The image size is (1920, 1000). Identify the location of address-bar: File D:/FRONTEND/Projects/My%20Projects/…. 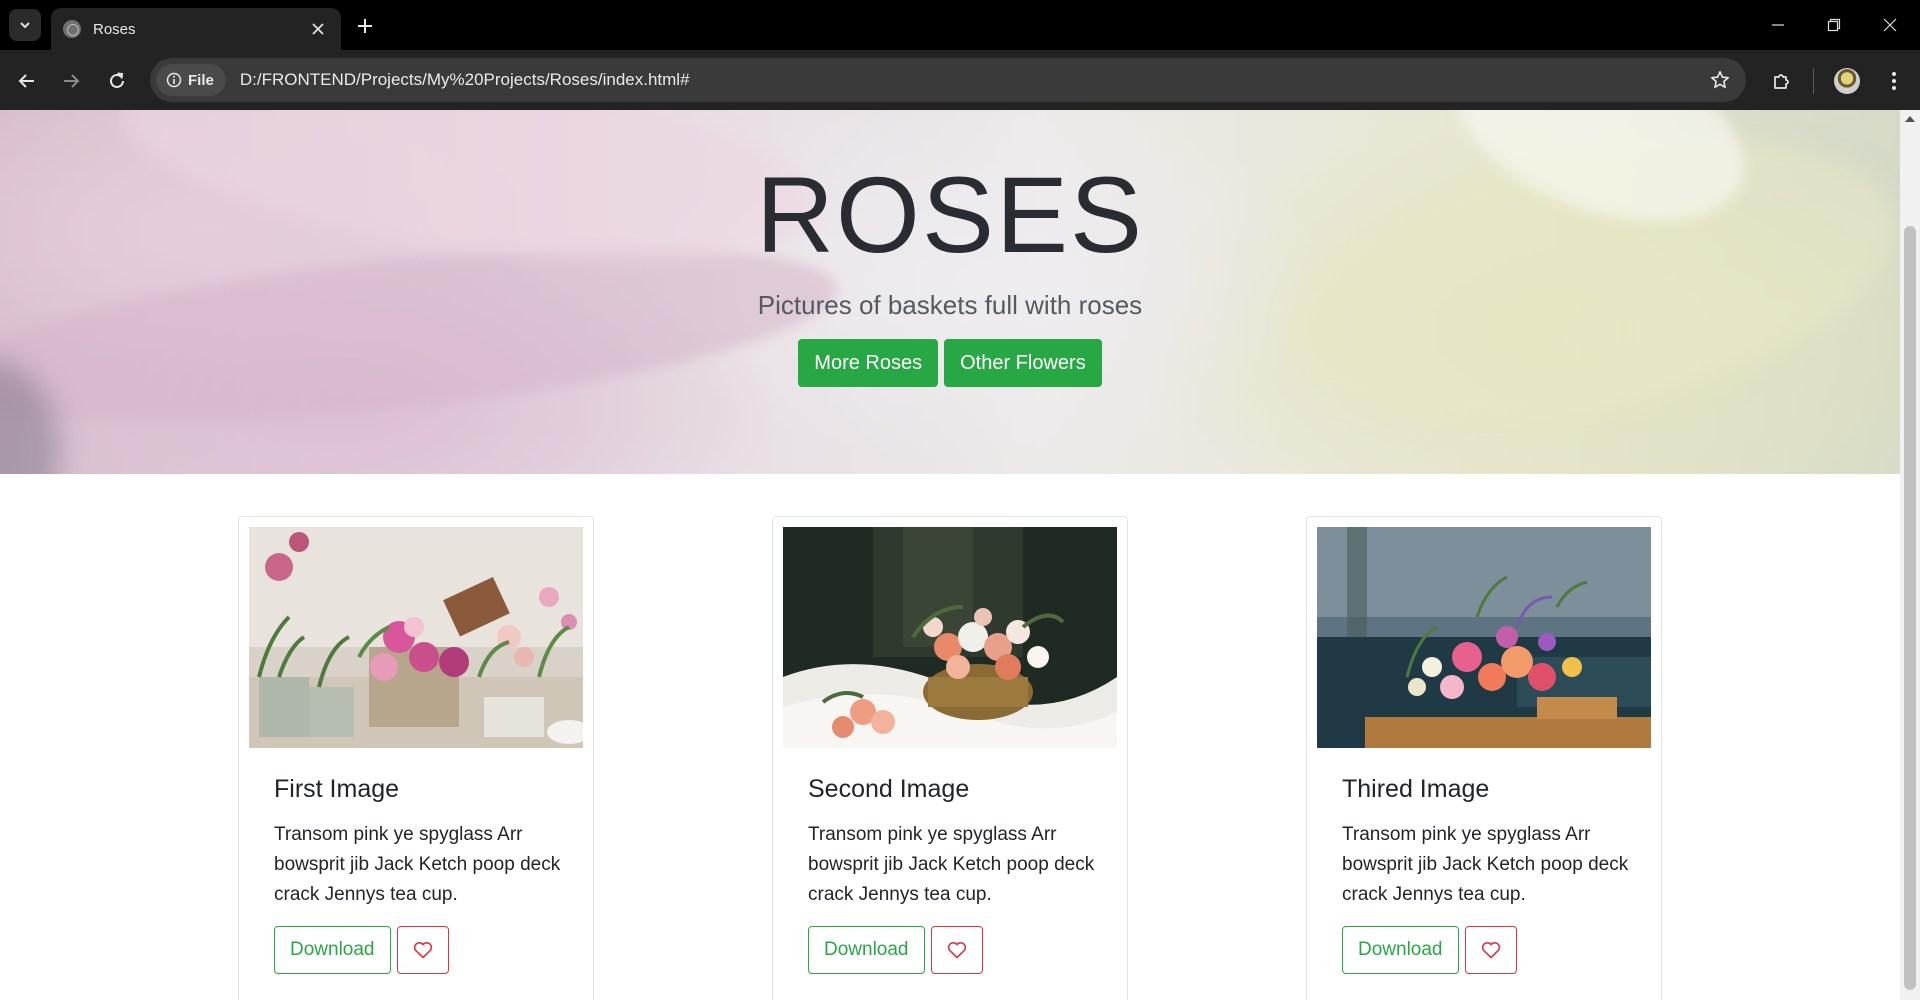
(948, 80).